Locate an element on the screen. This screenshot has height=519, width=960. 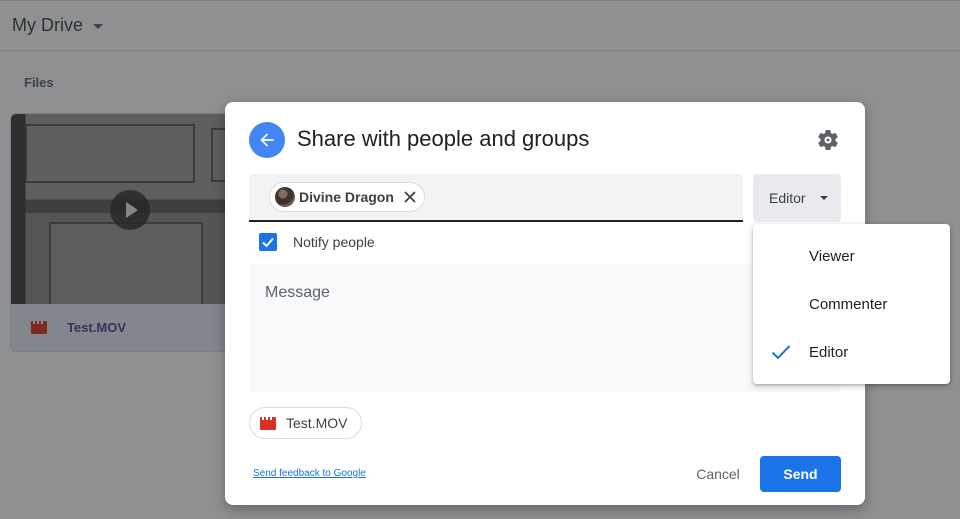
attachment-chip: Test.MOV is located at coordinates (306, 423).